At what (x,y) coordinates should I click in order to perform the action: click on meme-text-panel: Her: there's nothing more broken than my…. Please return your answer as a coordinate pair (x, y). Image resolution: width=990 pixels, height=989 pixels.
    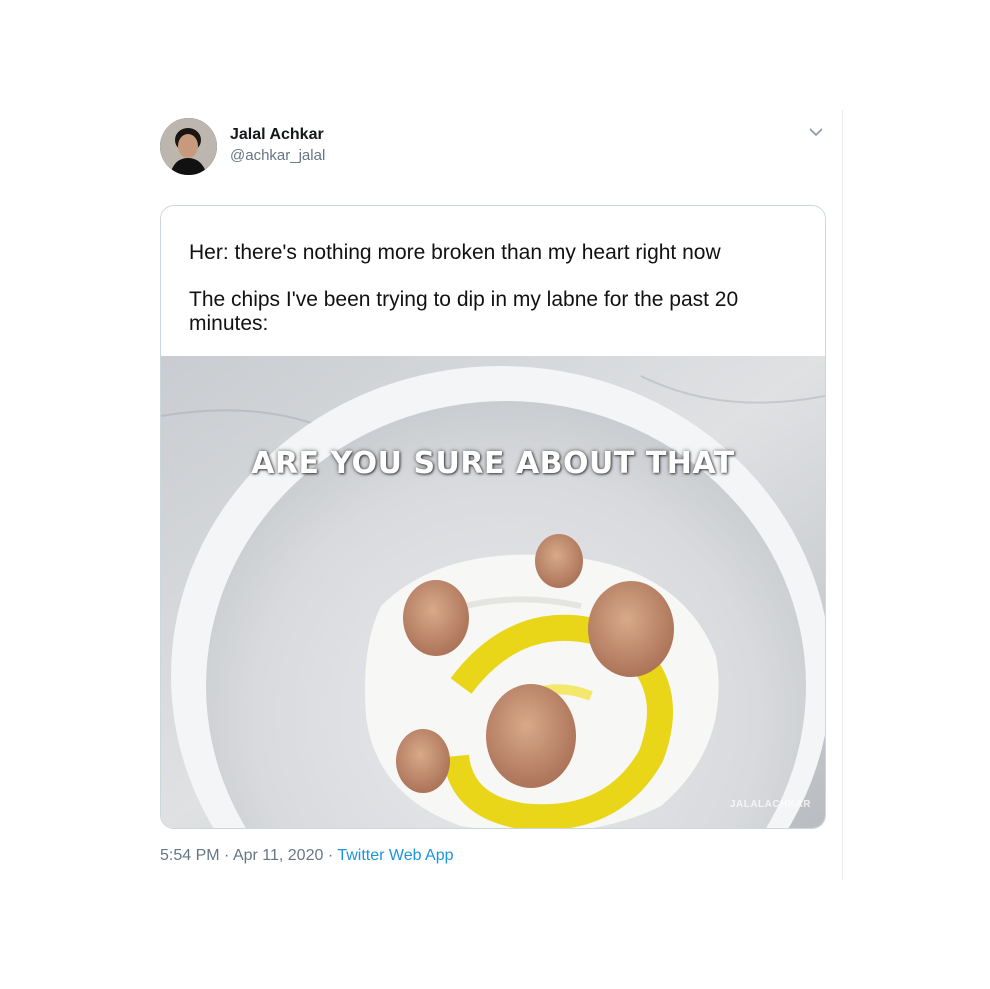
    Looking at the image, I should click on (493, 281).